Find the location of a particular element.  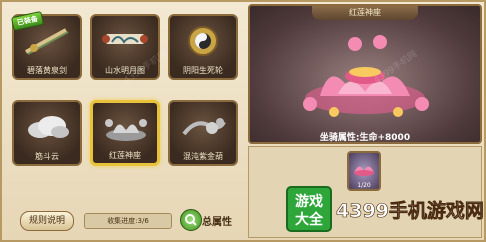

mount-slot-lotus-throne: 红莲神座 is located at coordinates (125, 133).